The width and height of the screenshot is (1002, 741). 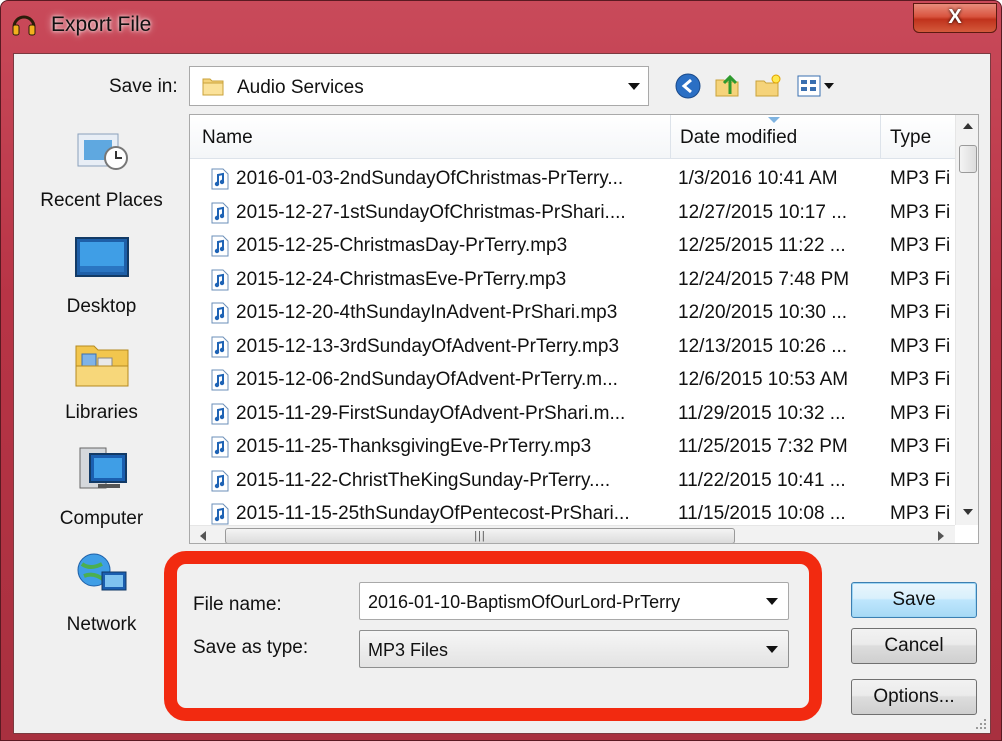 I want to click on column-date-modified: Date modified, so click(x=738, y=138).